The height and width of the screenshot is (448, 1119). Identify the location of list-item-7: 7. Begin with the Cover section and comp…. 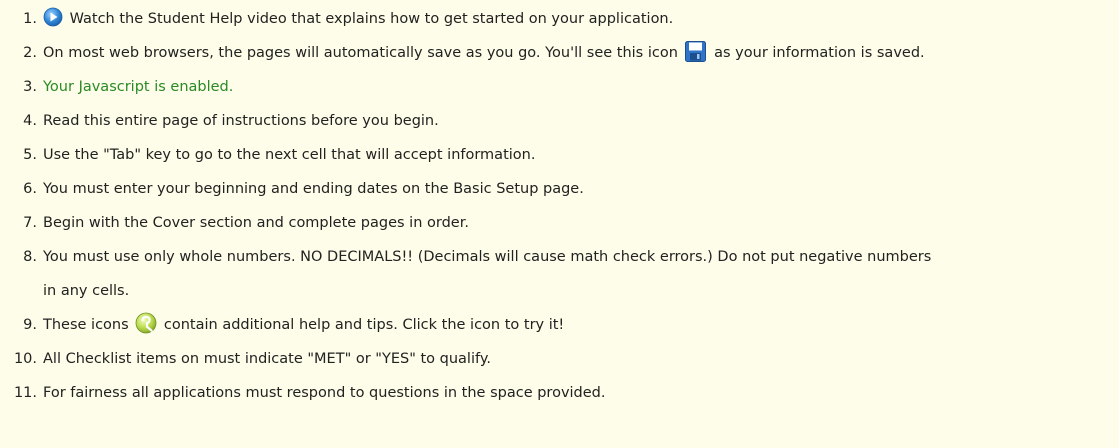
(559, 223).